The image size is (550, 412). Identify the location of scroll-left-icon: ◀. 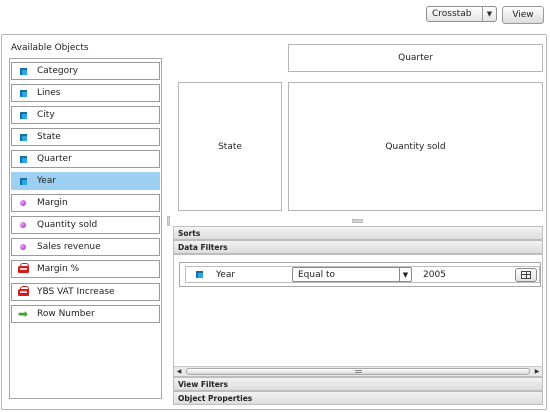
(179, 371).